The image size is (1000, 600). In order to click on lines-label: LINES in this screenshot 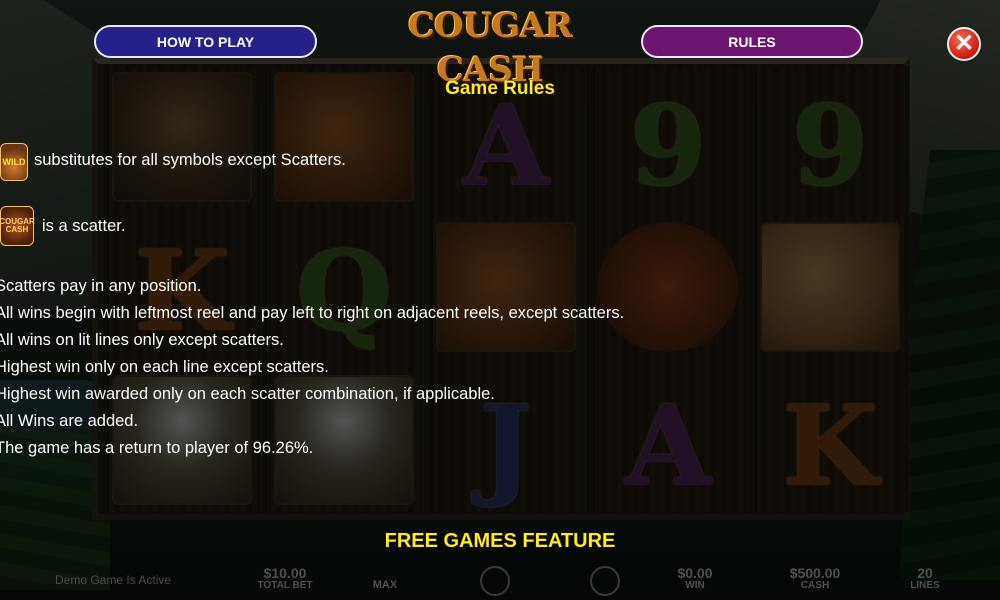, I will do `click(925, 585)`.